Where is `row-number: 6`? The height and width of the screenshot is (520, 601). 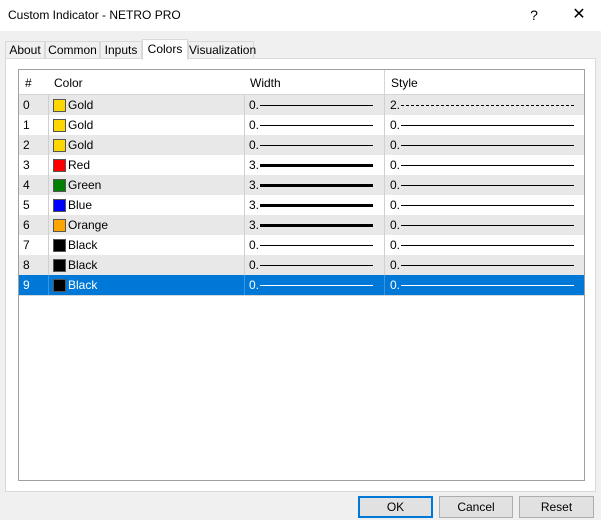
row-number: 6 is located at coordinates (26, 225).